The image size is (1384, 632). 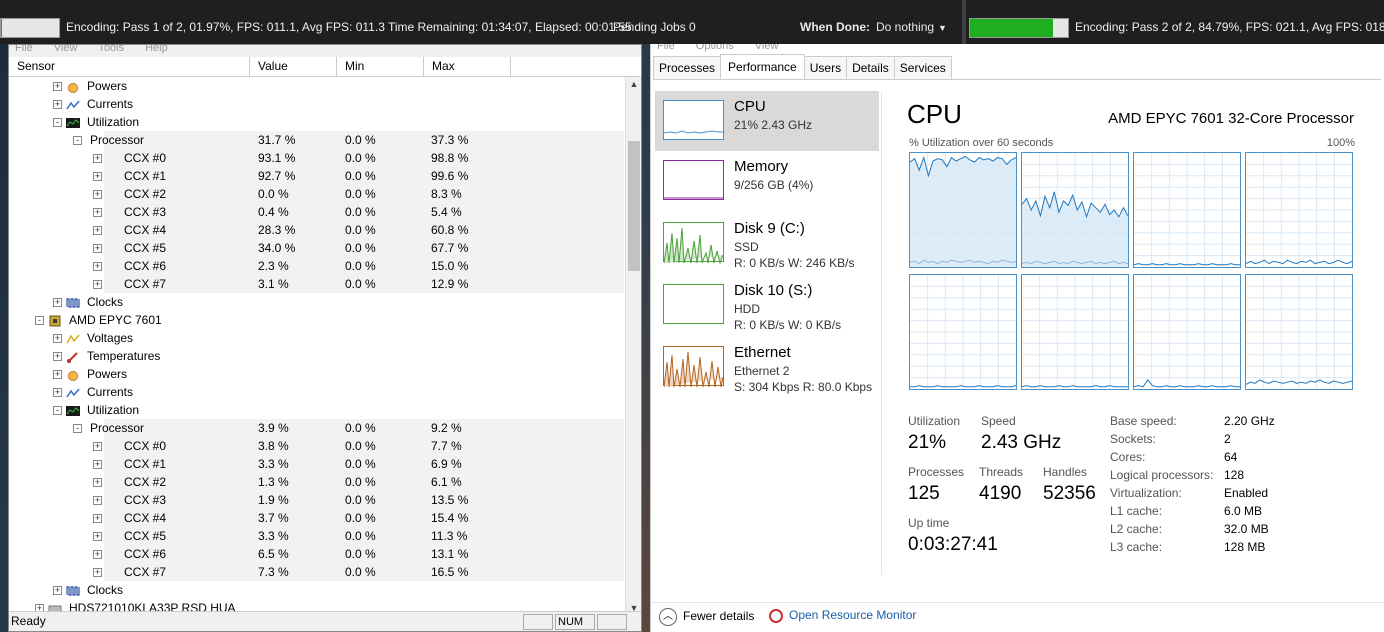 I want to click on tree-row: + CCX #6 6.5 % 0.0 % 13.1 %, so click(x=317, y=554).